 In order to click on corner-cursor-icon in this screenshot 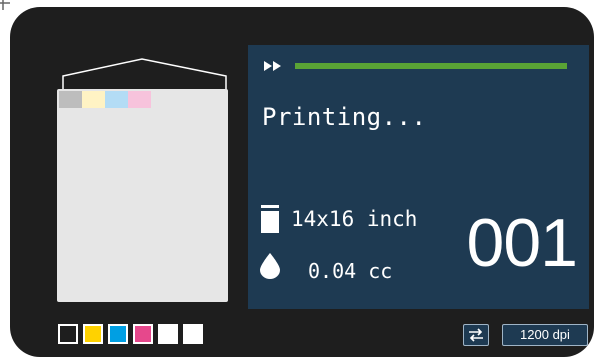, I will do `click(5, 5)`.